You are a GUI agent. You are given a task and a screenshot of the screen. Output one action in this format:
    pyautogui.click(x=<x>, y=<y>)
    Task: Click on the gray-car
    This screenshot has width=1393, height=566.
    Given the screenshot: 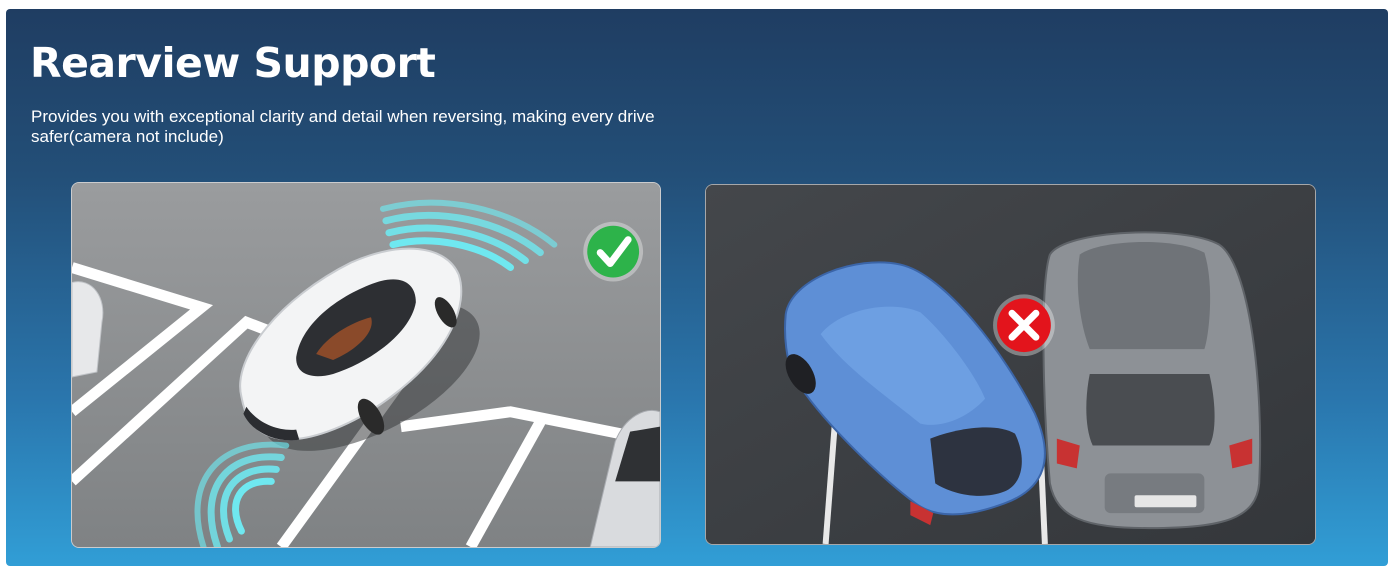 What is the action you would take?
    pyautogui.click(x=1152, y=380)
    